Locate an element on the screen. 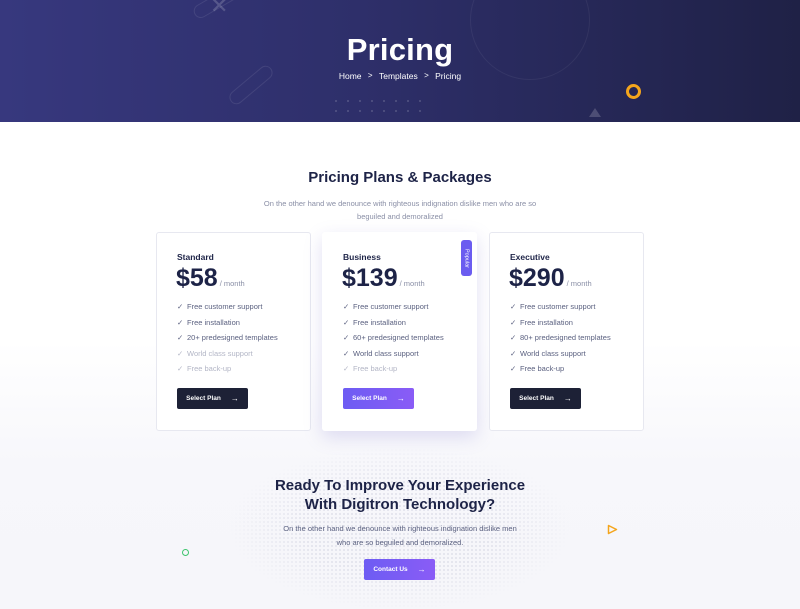 The width and height of the screenshot is (800, 609). plan-price: $290/ month is located at coordinates (550, 278).